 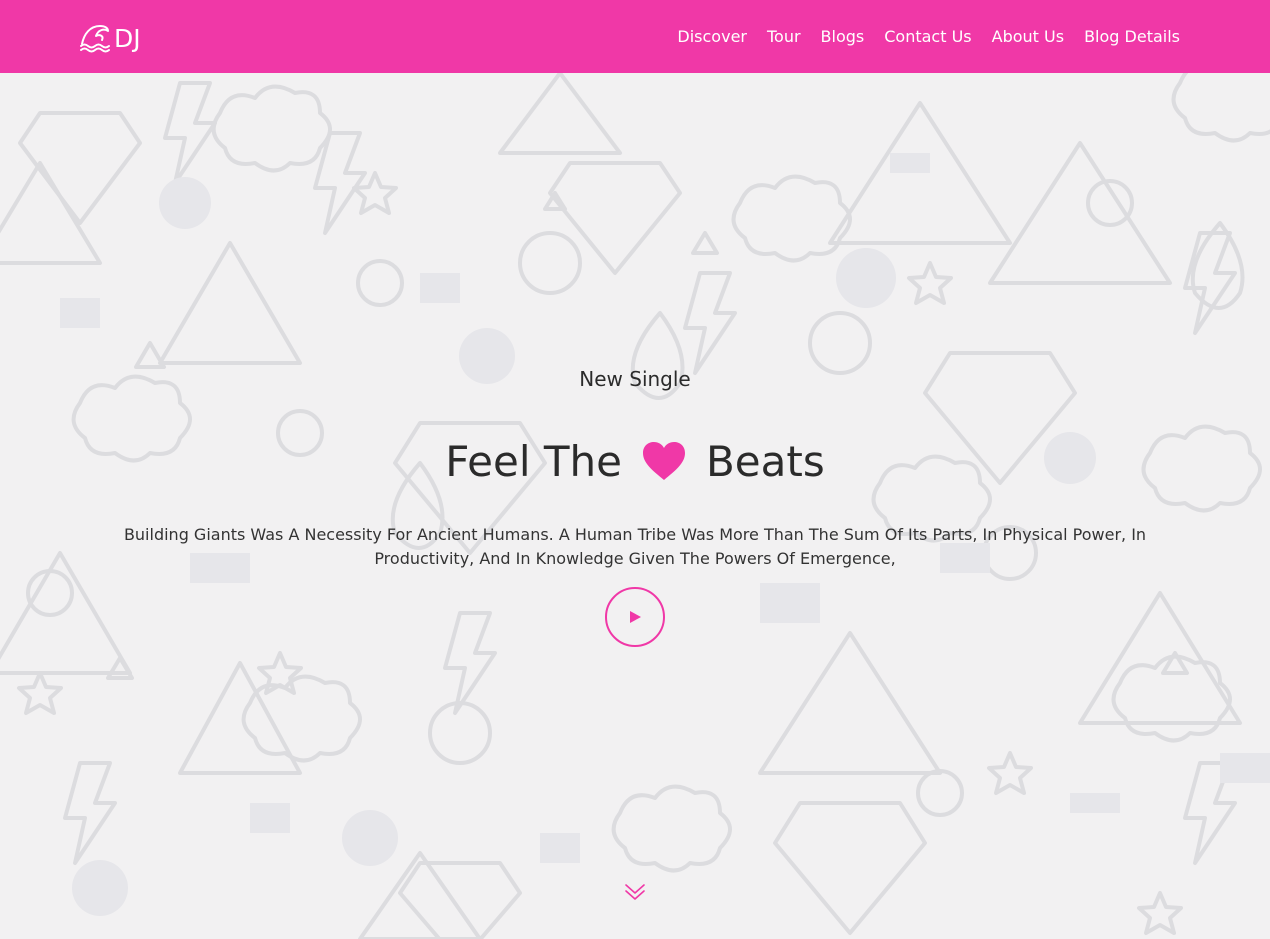 I want to click on wave-logo-icon, so click(x=95, y=39).